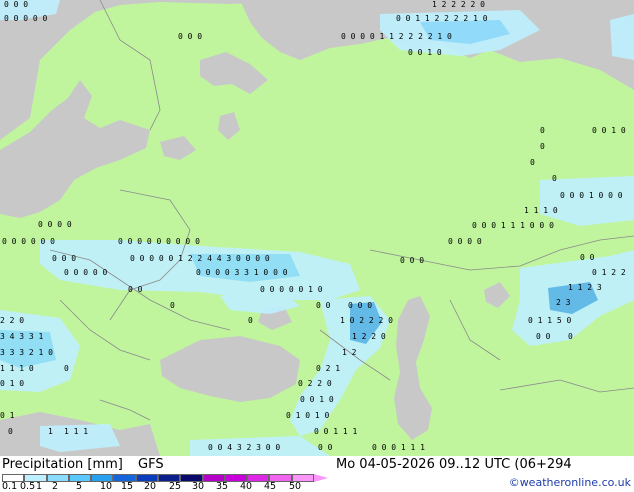 The image size is (634, 492). Describe the element at coordinates (28, 241) in the screenshot. I see `precip-value-label: 0 0 0 0 0 0` at that location.